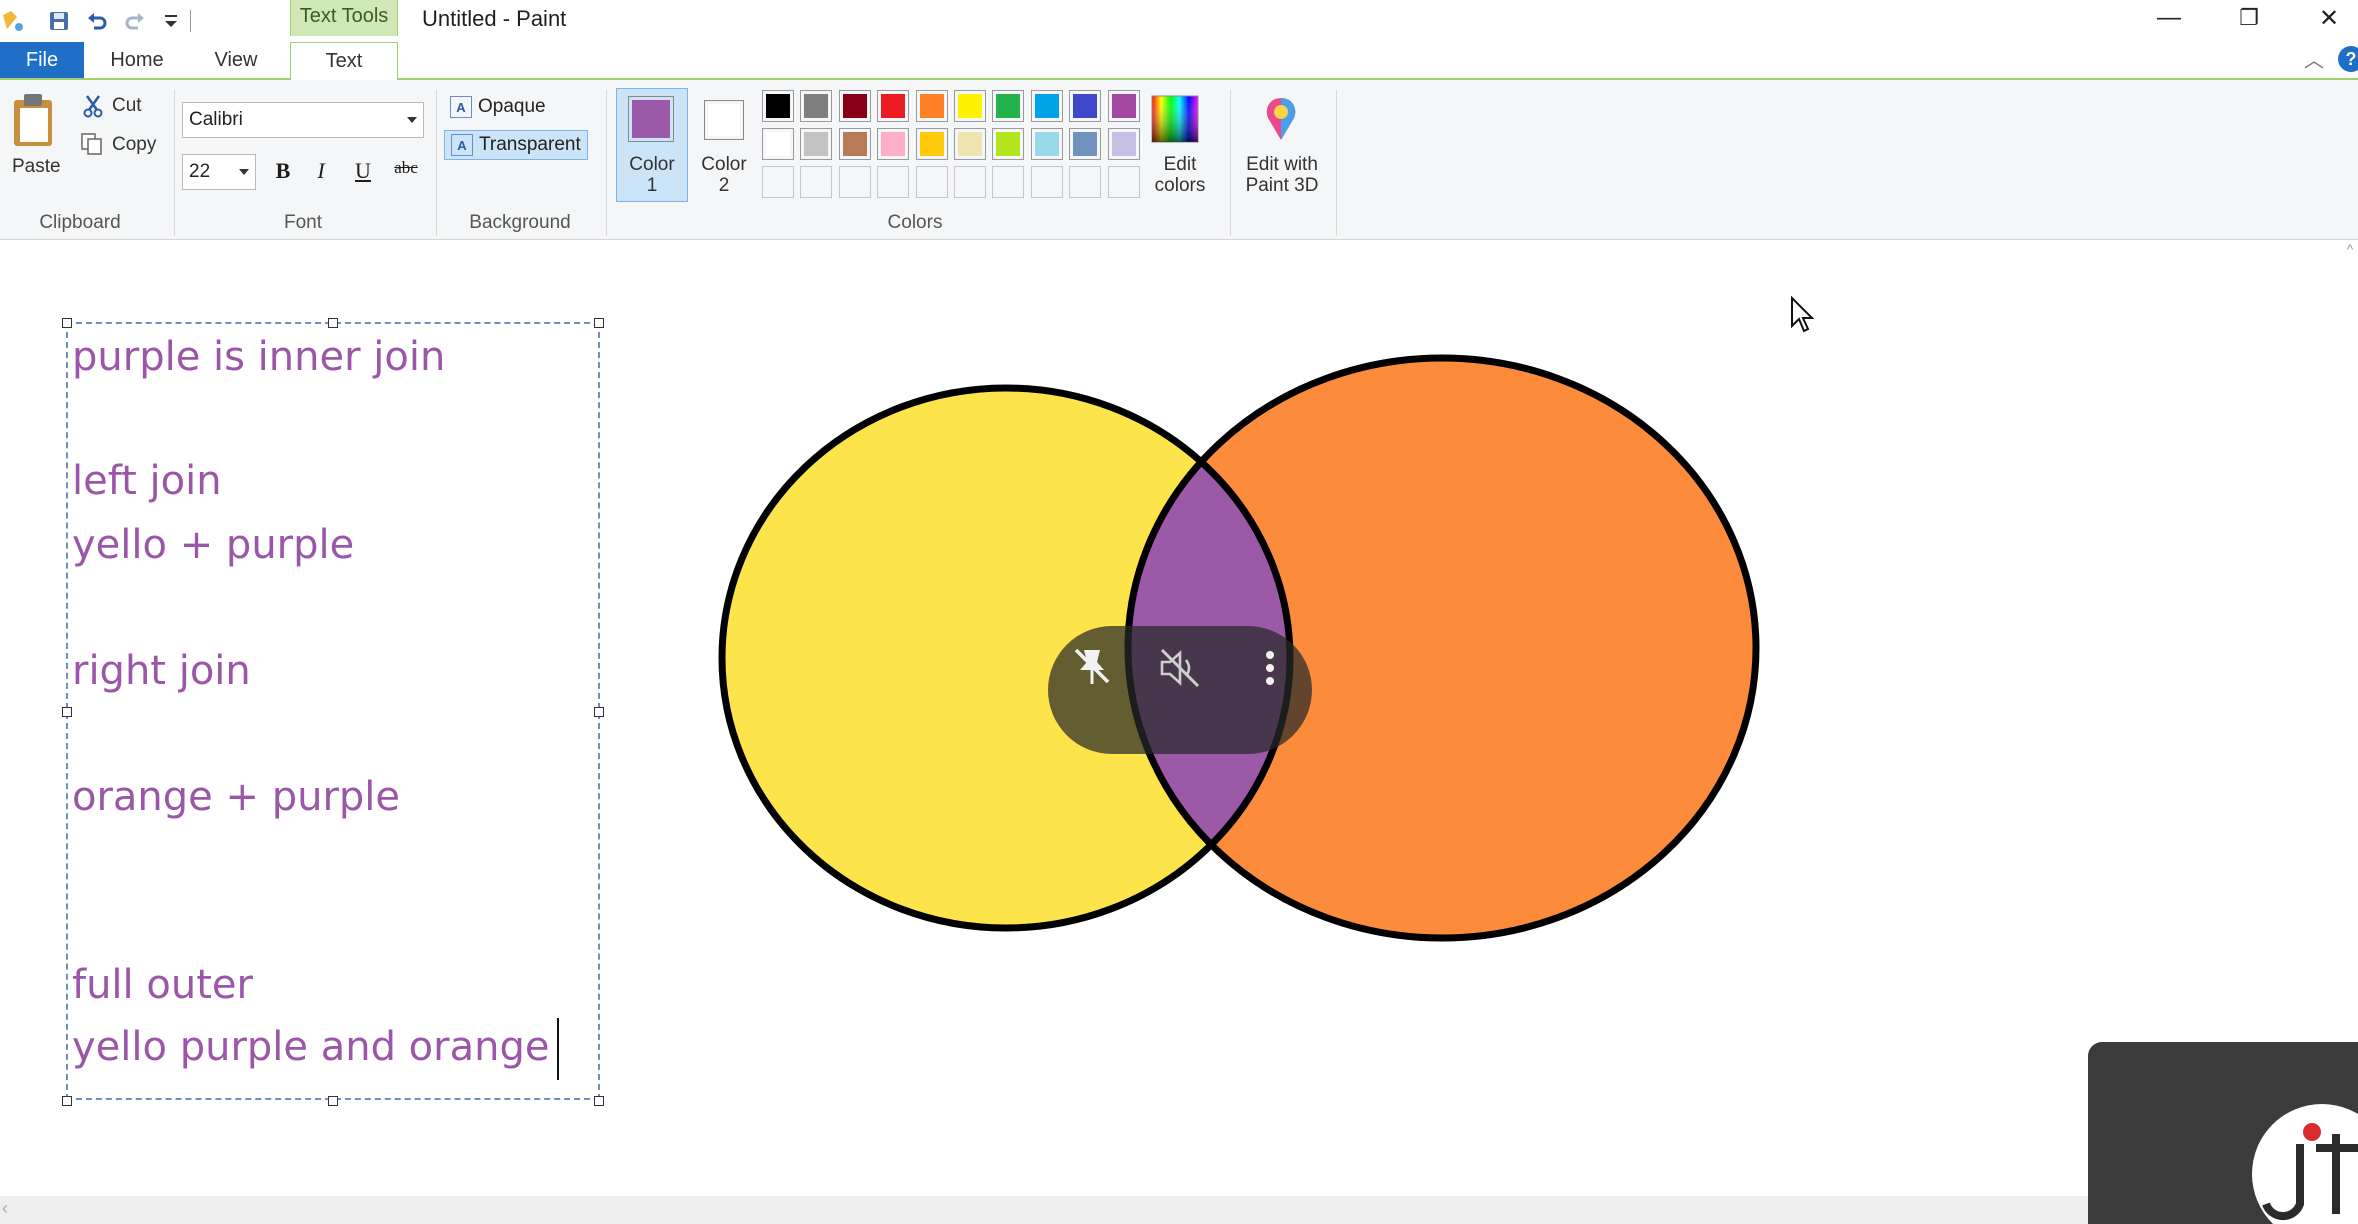 The width and height of the screenshot is (2358, 1224). Describe the element at coordinates (498, 107) in the screenshot. I see `opaque-button: A Opaque` at that location.